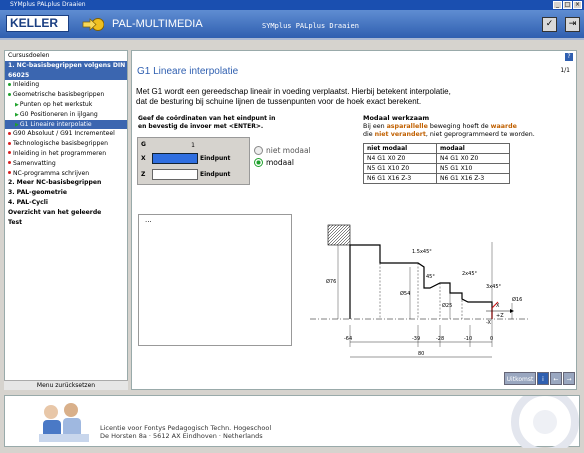 Image resolution: width=584 pixels, height=453 pixels. I want to click on sidebar-item: Inleiding, so click(66, 85).